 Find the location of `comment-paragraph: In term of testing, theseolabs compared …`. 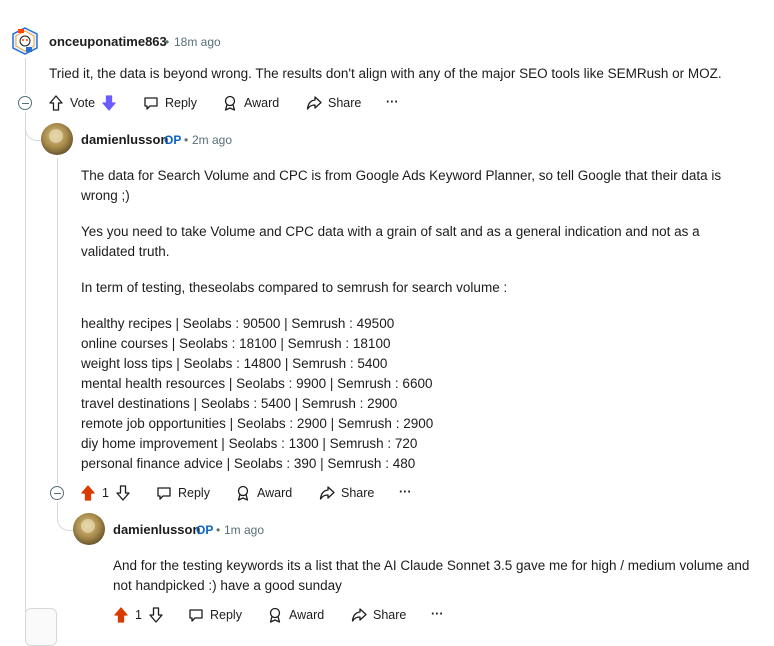

comment-paragraph: In term of testing, theseolabs compared … is located at coordinates (294, 287).